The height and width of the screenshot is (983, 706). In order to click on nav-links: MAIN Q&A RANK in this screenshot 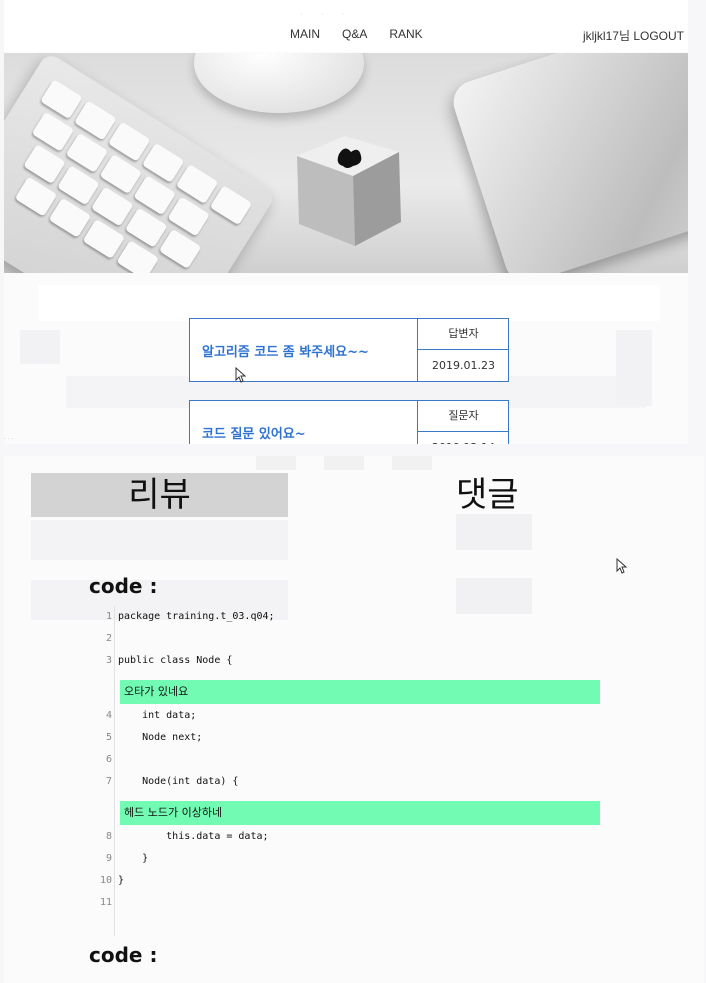, I will do `click(356, 34)`.